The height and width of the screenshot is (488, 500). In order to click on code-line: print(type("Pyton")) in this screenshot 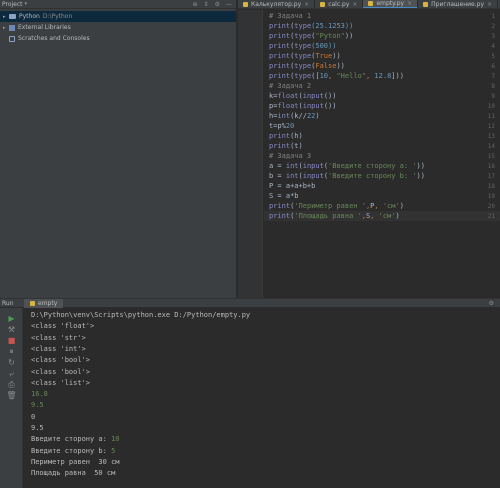, I will do `click(311, 36)`.